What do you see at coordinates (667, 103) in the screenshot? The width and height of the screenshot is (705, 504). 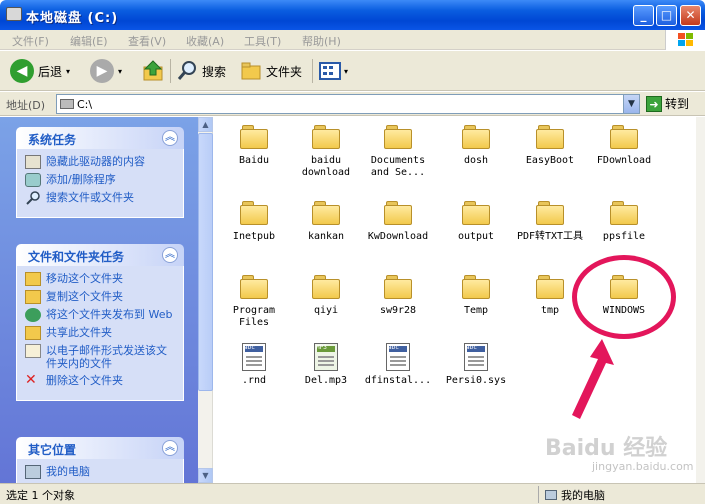 I see `go-button: ➜ 转到` at bounding box center [667, 103].